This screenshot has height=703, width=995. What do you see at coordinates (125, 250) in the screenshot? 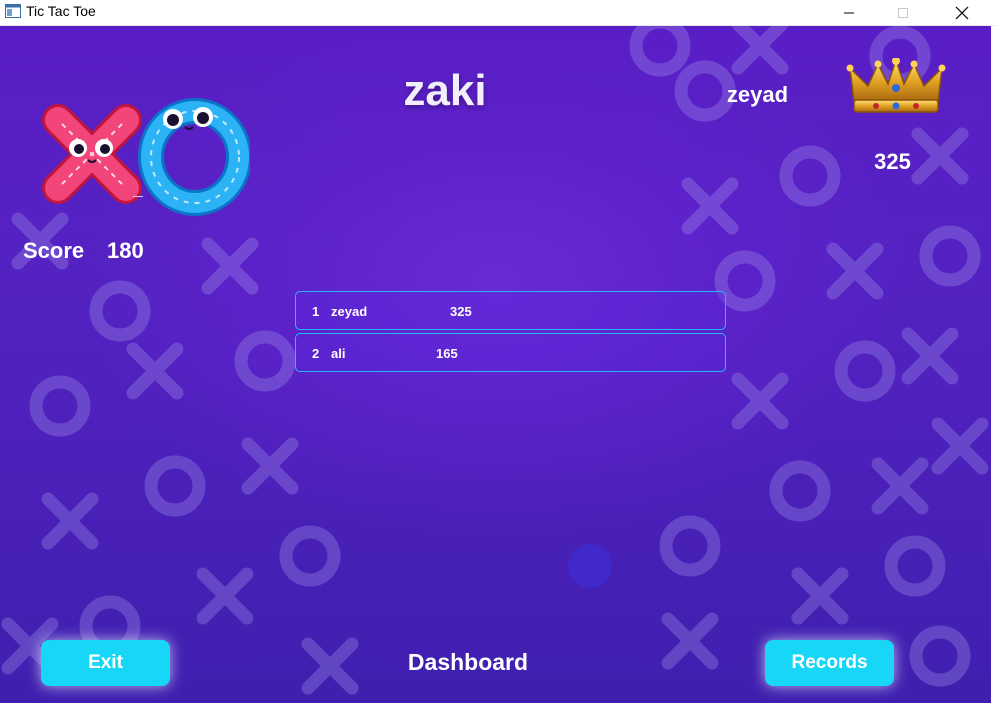
I see `score-value: 180` at bounding box center [125, 250].